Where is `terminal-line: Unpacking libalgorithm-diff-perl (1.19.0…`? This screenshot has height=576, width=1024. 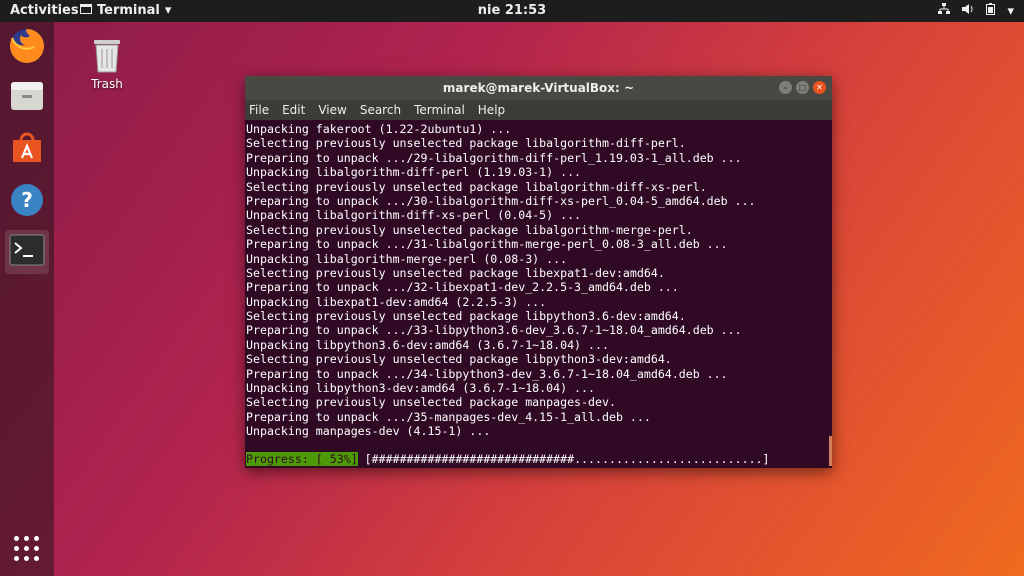 terminal-line: Unpacking libalgorithm-diff-perl (1.19.0… is located at coordinates (414, 172).